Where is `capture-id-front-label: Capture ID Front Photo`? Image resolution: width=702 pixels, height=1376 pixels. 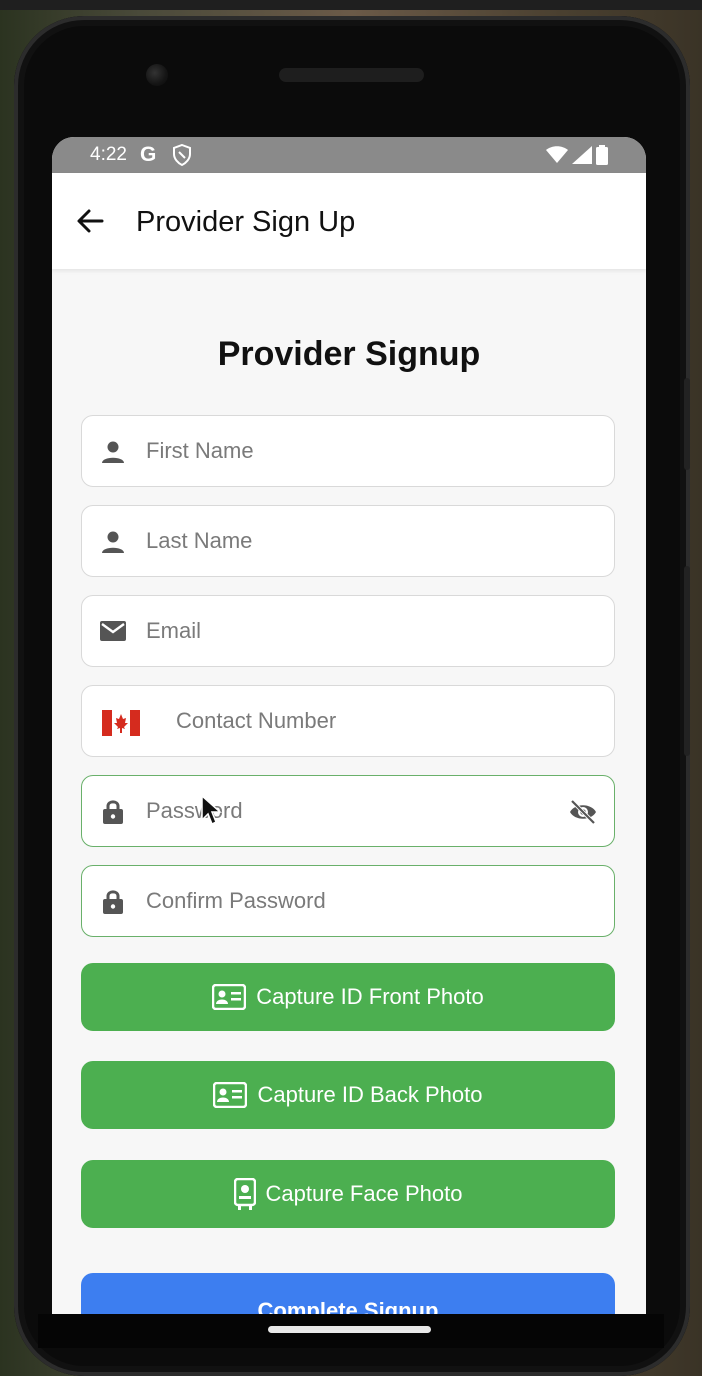
capture-id-front-label: Capture ID Front Photo is located at coordinates (370, 996).